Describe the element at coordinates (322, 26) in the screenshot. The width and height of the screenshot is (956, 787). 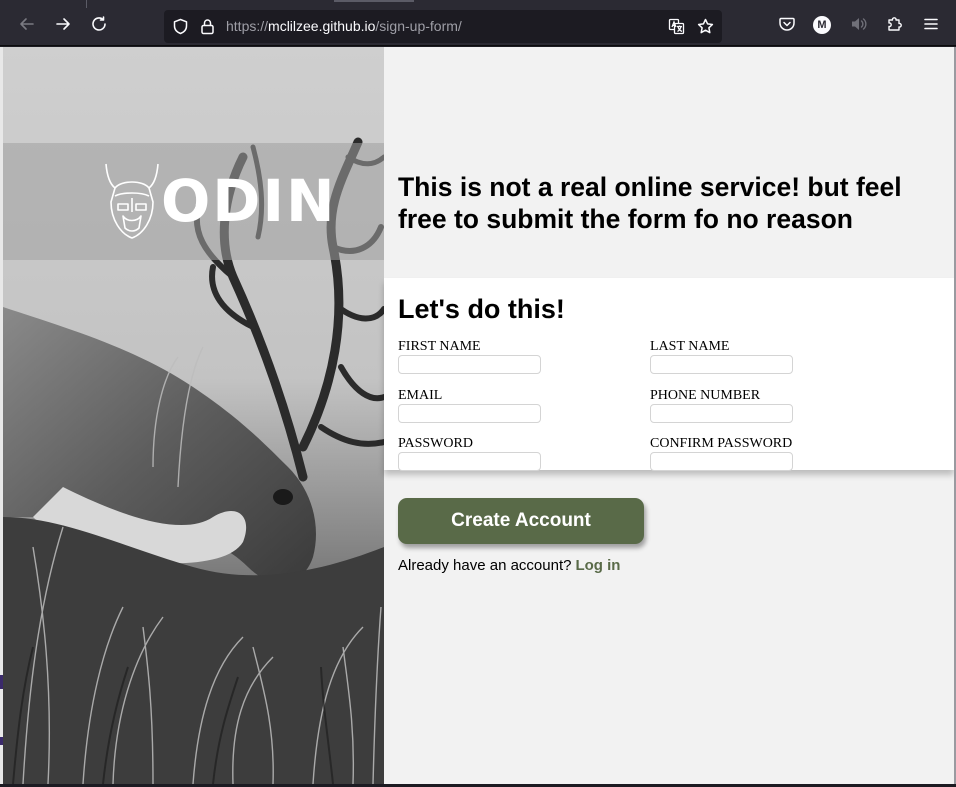
I see `url-host: mclilzee.github.io` at that location.